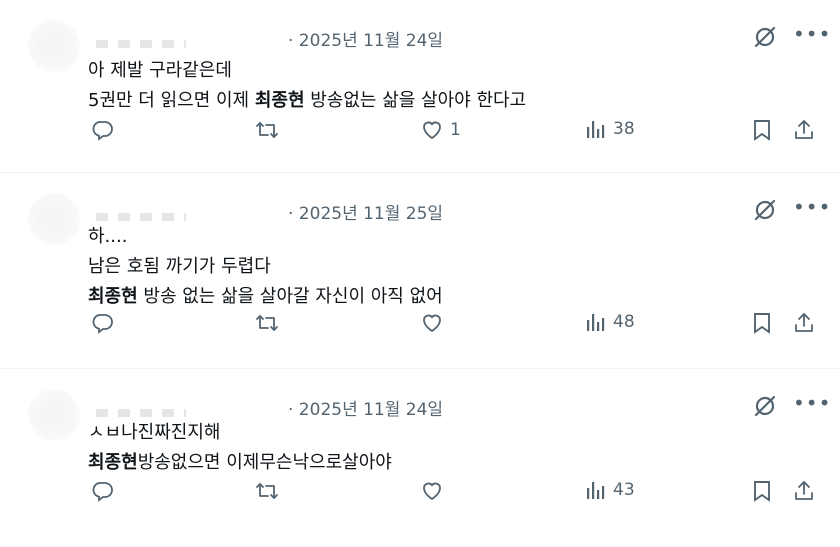  I want to click on action-bar: 48, so click(420, 326).